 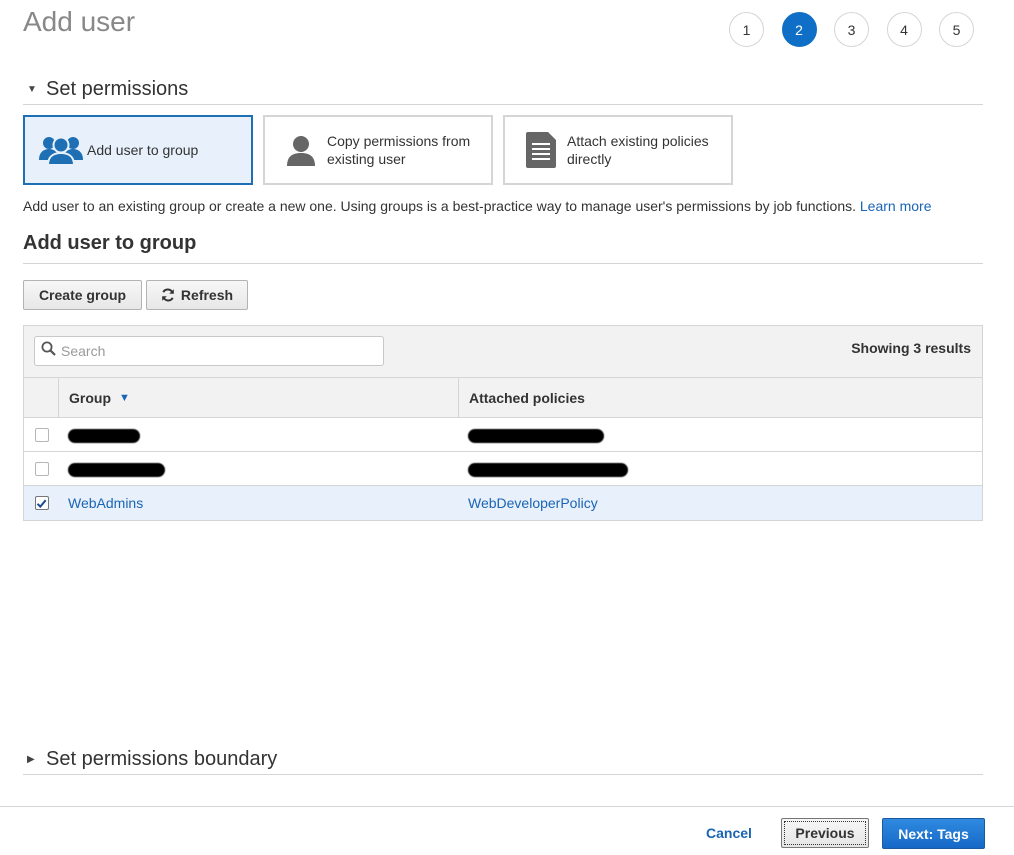 What do you see at coordinates (48, 351) in the screenshot?
I see `search-icon` at bounding box center [48, 351].